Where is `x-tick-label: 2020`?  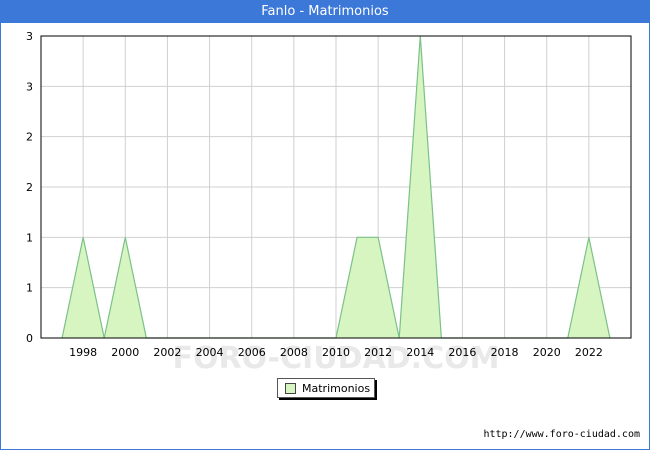
x-tick-label: 2020 is located at coordinates (547, 352).